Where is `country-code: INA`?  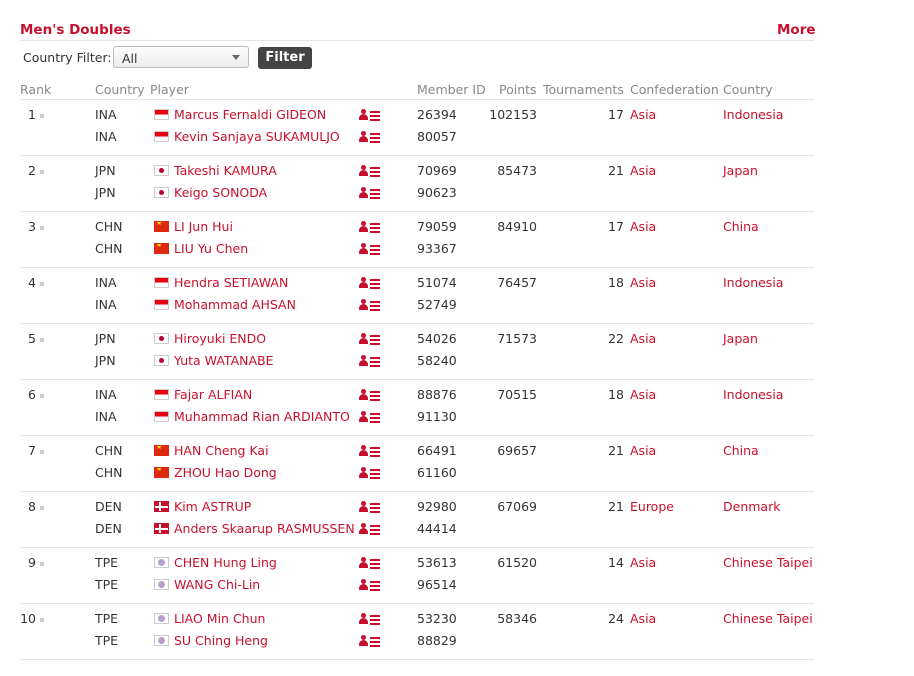
country-code: INA is located at coordinates (106, 394).